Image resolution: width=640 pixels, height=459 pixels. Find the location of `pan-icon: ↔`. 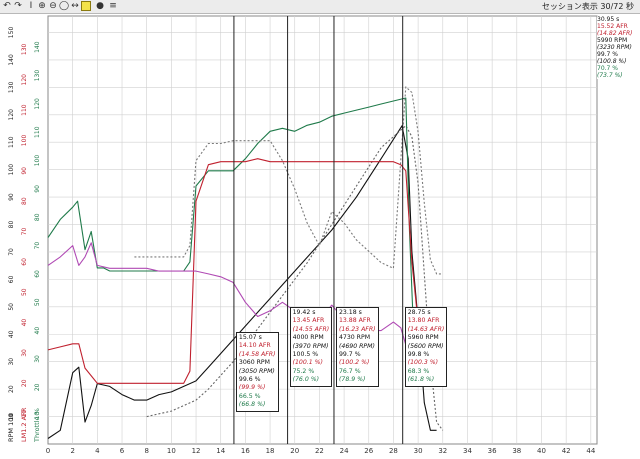

pan-icon: ↔ is located at coordinates (75, 6).